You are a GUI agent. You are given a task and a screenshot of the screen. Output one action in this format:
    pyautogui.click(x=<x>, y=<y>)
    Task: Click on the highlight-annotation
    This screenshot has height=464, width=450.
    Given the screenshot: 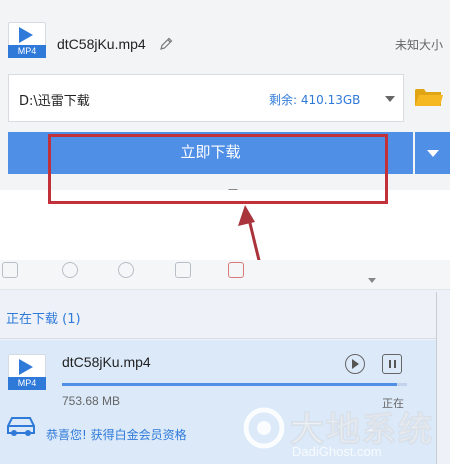 What is the action you would take?
    pyautogui.click(x=218, y=169)
    